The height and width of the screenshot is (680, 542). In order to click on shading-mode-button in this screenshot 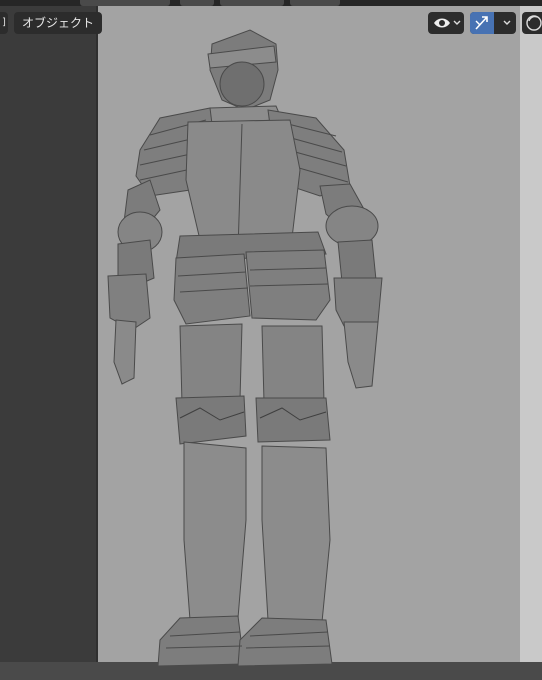, I will do `click(532, 23)`.